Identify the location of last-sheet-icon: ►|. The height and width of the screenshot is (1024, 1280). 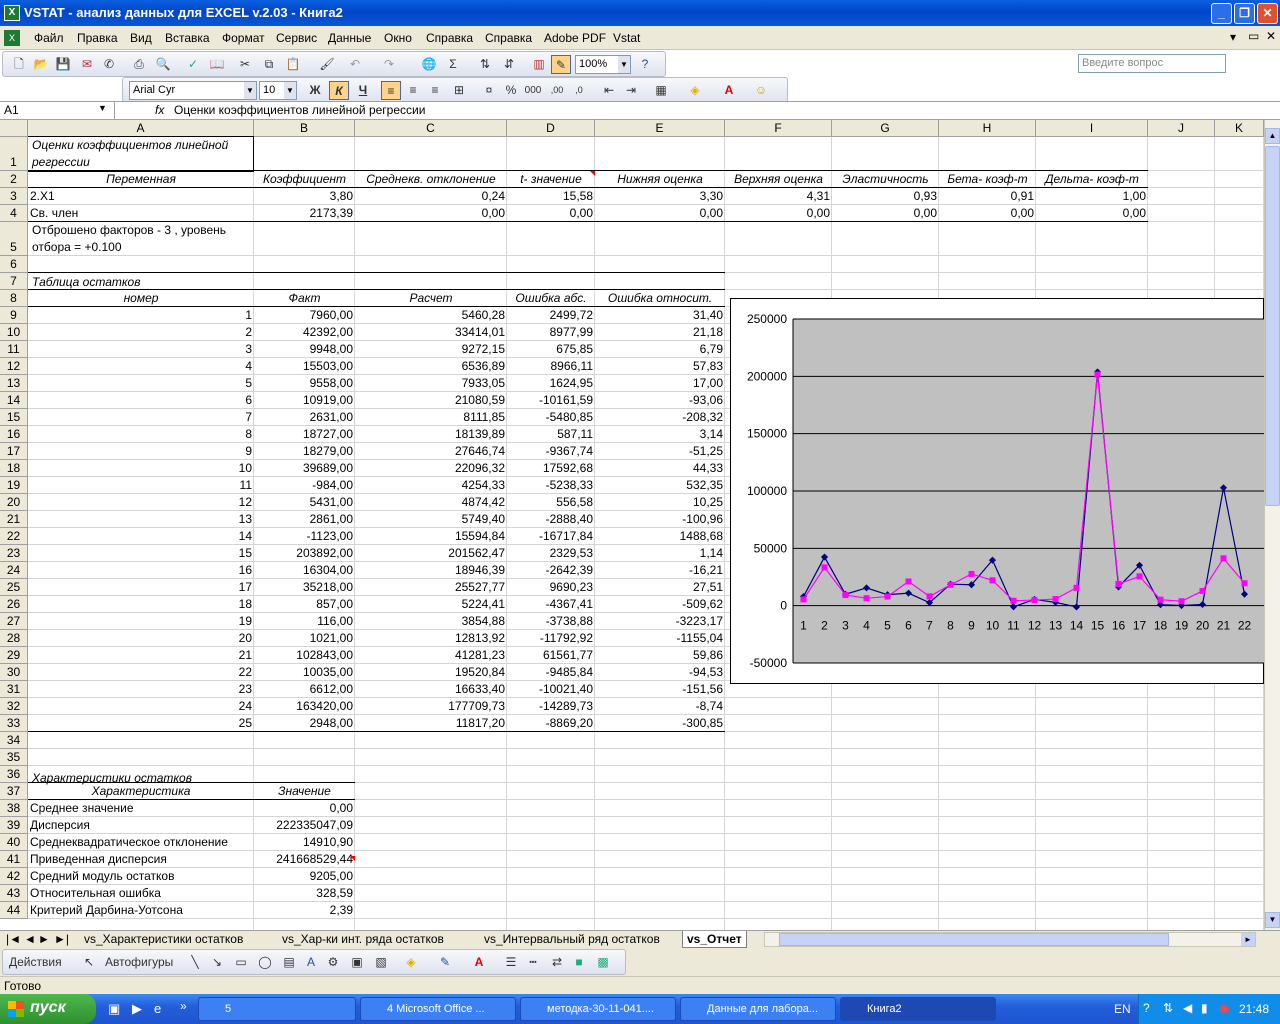
(61, 939).